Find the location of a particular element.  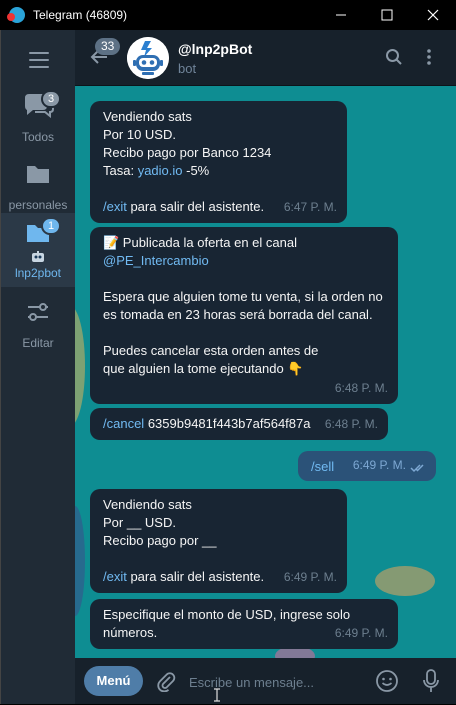

folder-editar: Editar is located at coordinates (38, 324).